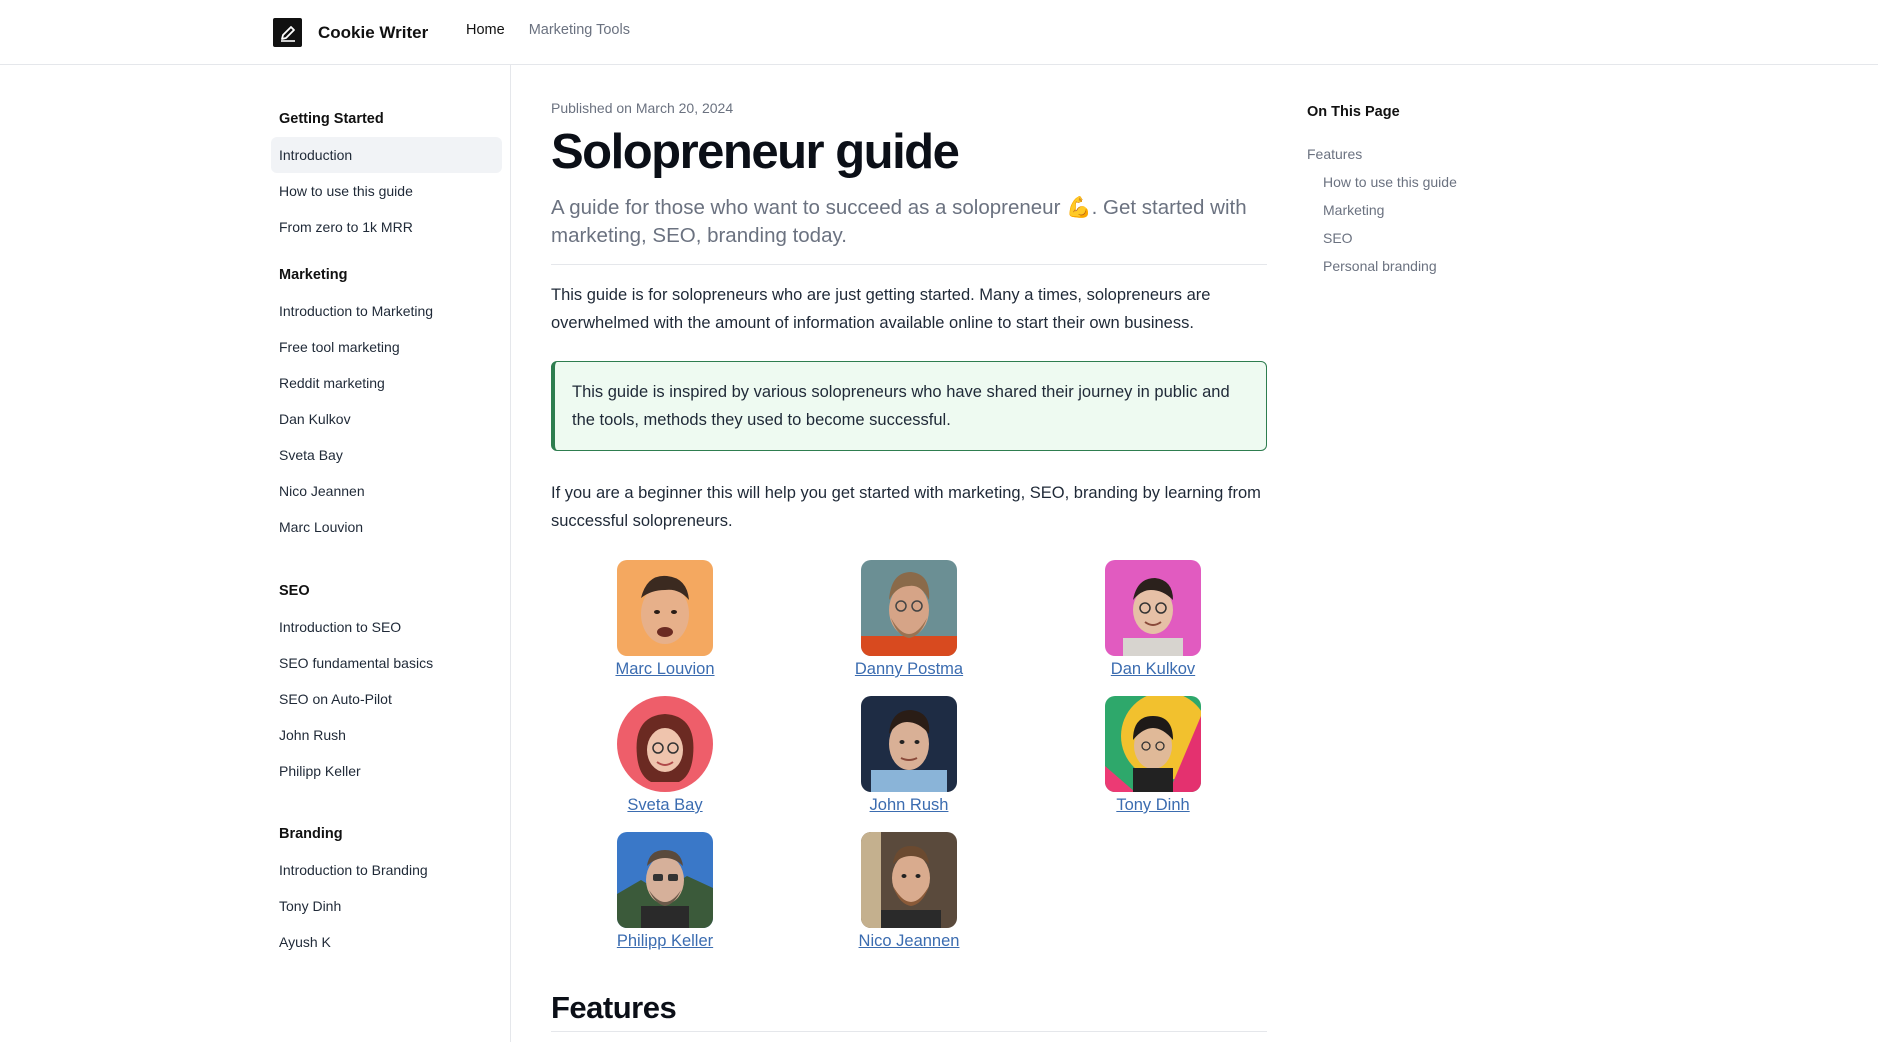 The width and height of the screenshot is (1878, 1042). What do you see at coordinates (1437, 210) in the screenshot?
I see `toc-item-marketing: Marketing` at bounding box center [1437, 210].